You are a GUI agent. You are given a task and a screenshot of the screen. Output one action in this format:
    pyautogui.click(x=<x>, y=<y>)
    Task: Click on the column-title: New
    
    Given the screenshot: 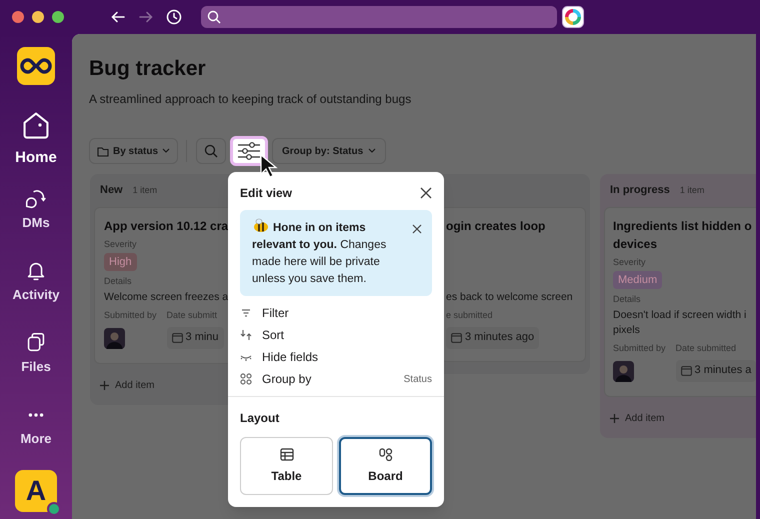 What is the action you would take?
    pyautogui.click(x=111, y=190)
    